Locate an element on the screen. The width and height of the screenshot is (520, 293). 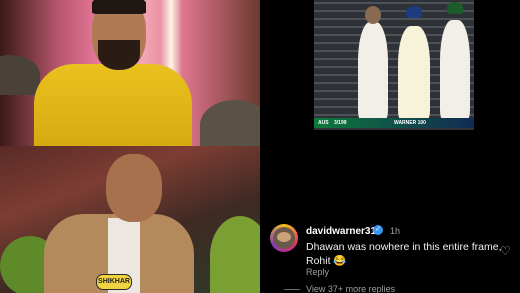
score-bar: AUS 3/199 WARNER 100 is located at coordinates (394, 123).